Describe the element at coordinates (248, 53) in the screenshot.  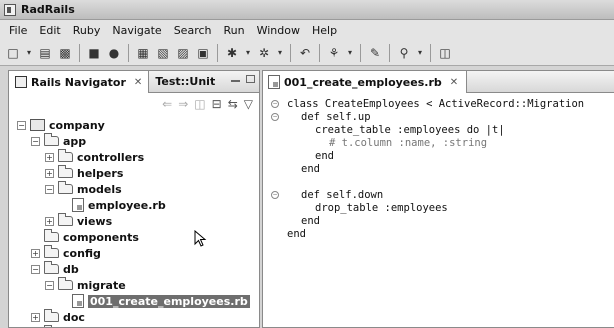
I see `debug-dropdown-icon: ▾` at that location.